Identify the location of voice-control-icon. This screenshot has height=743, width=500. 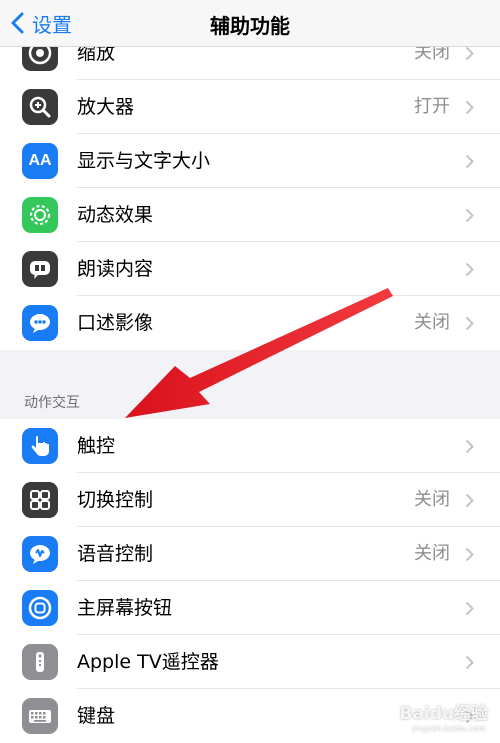
(40, 554).